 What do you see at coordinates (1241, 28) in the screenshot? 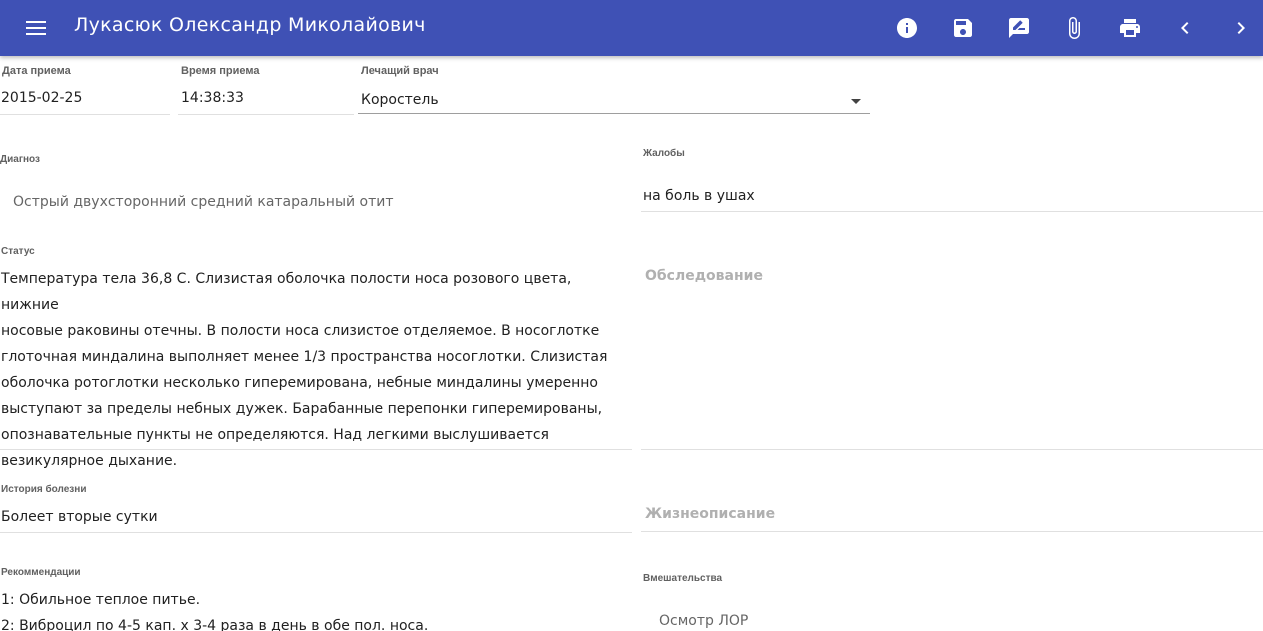
I see `chevron-right-icon` at bounding box center [1241, 28].